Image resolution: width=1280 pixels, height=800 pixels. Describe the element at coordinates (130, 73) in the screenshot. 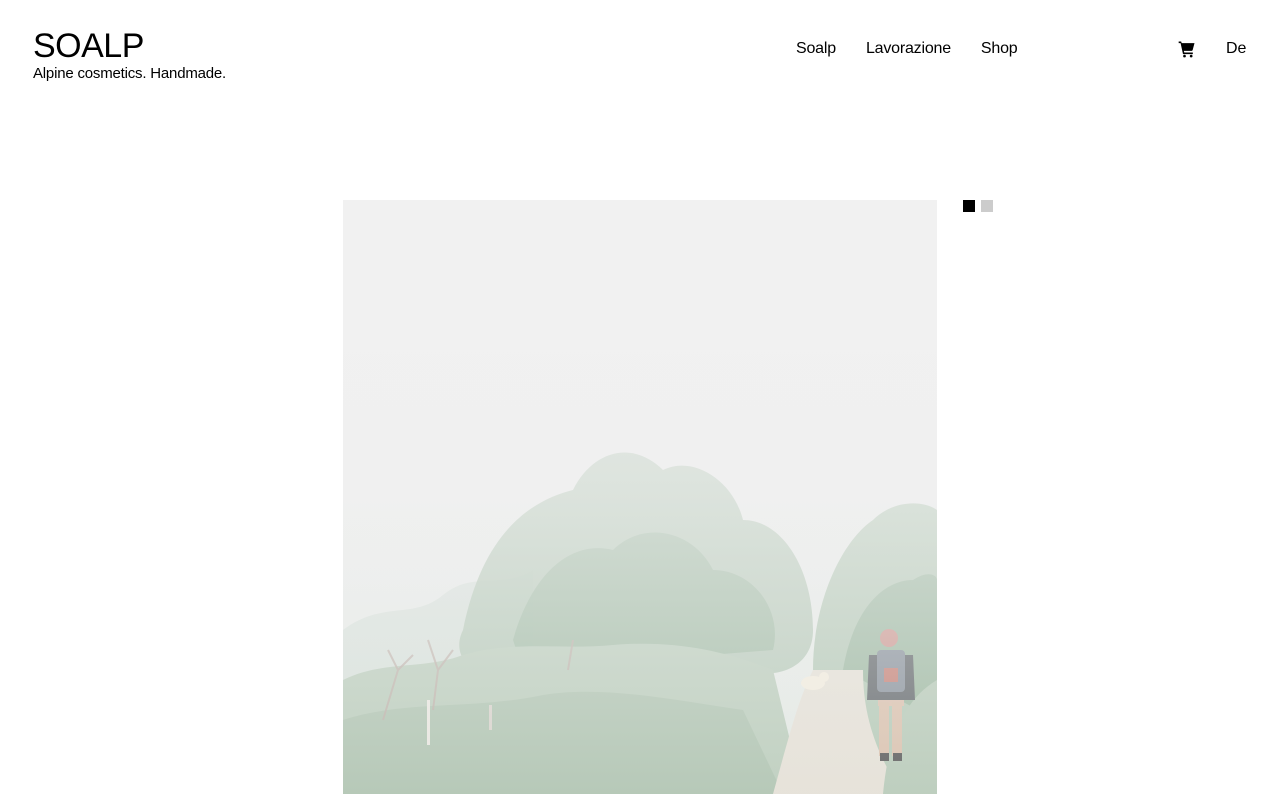

I see `site-tagline: Alpine cosmetics. Handmade.` at that location.